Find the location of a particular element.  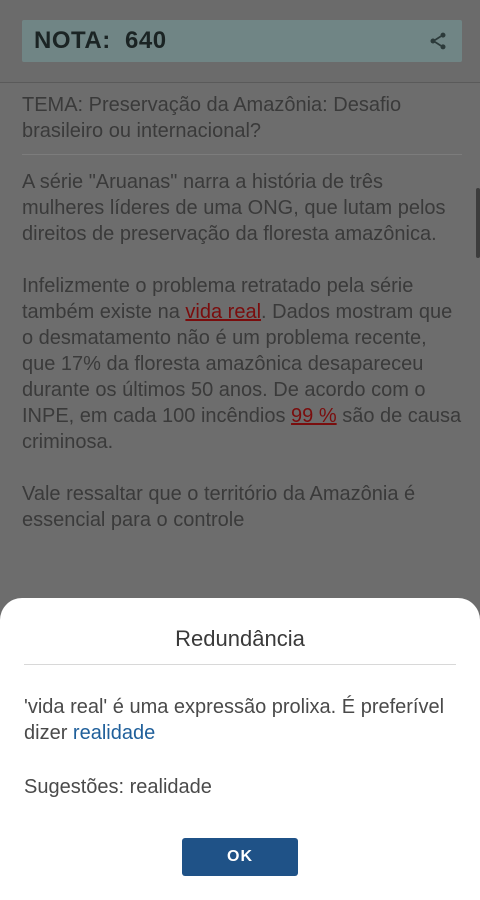

suggestion-link: realidade is located at coordinates (114, 733).